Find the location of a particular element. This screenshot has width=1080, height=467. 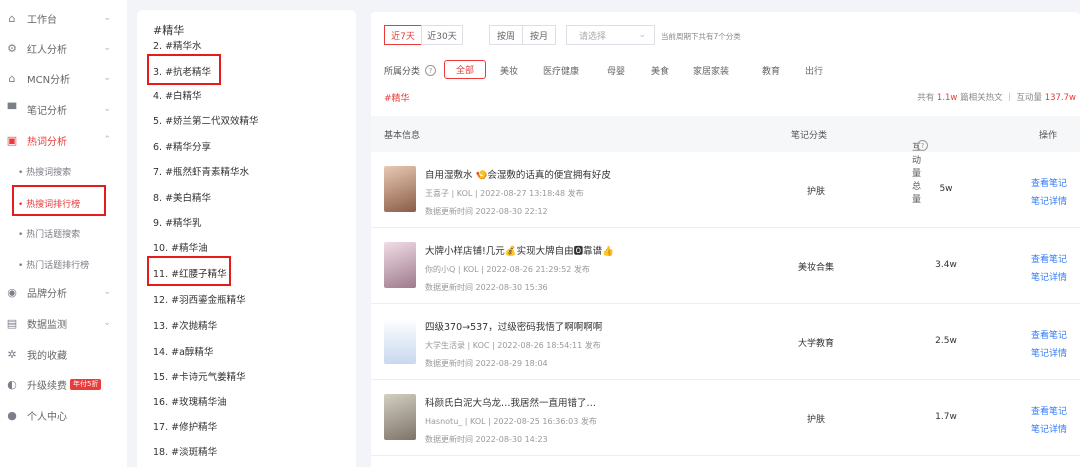

star-icon: ✲ is located at coordinates (12, 354).